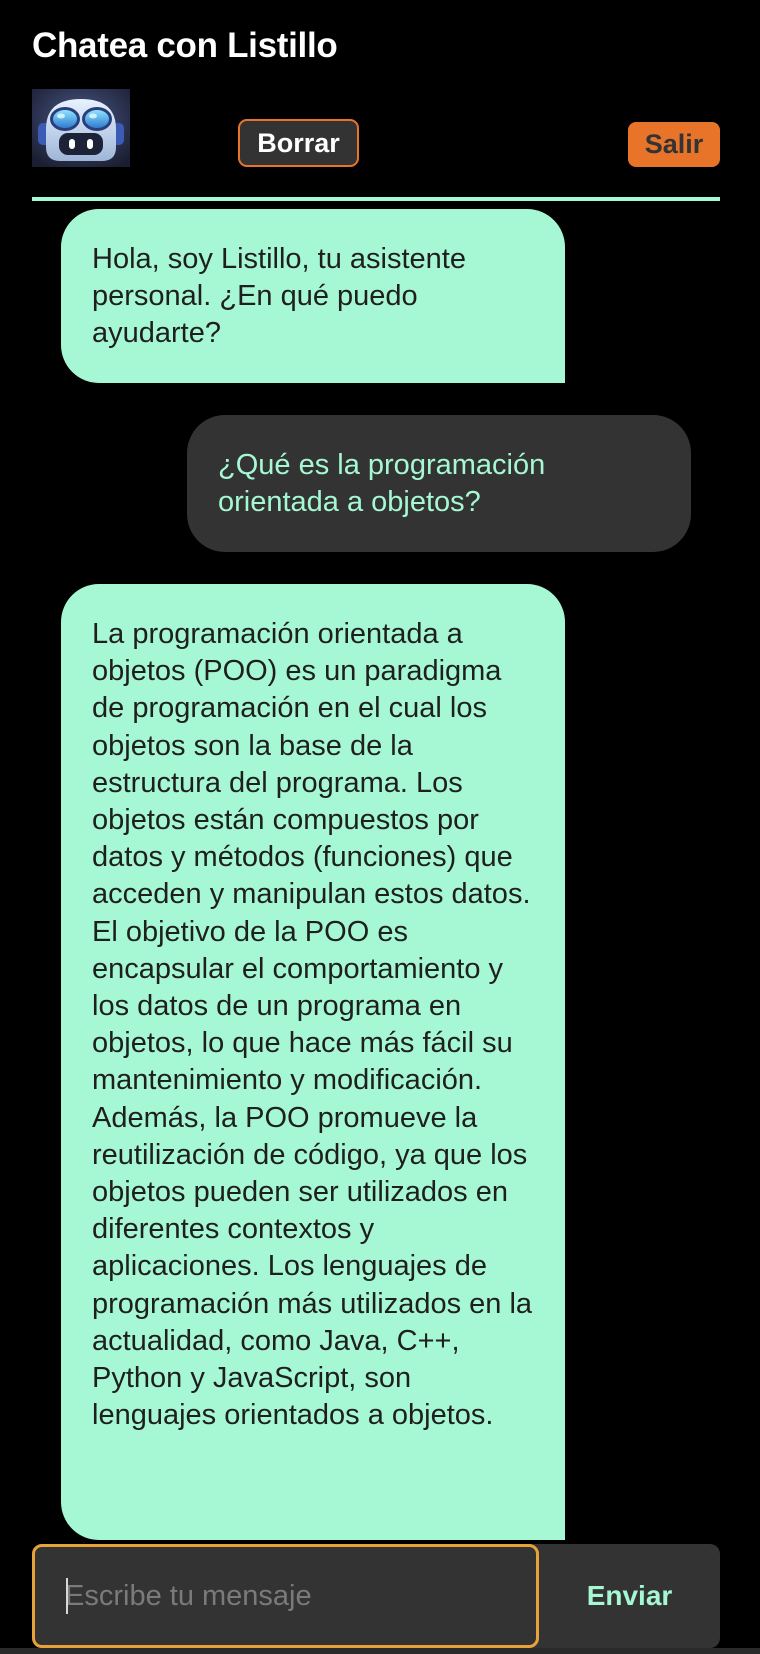  Describe the element at coordinates (629, 1596) in the screenshot. I see `send-button: Enviar` at that location.